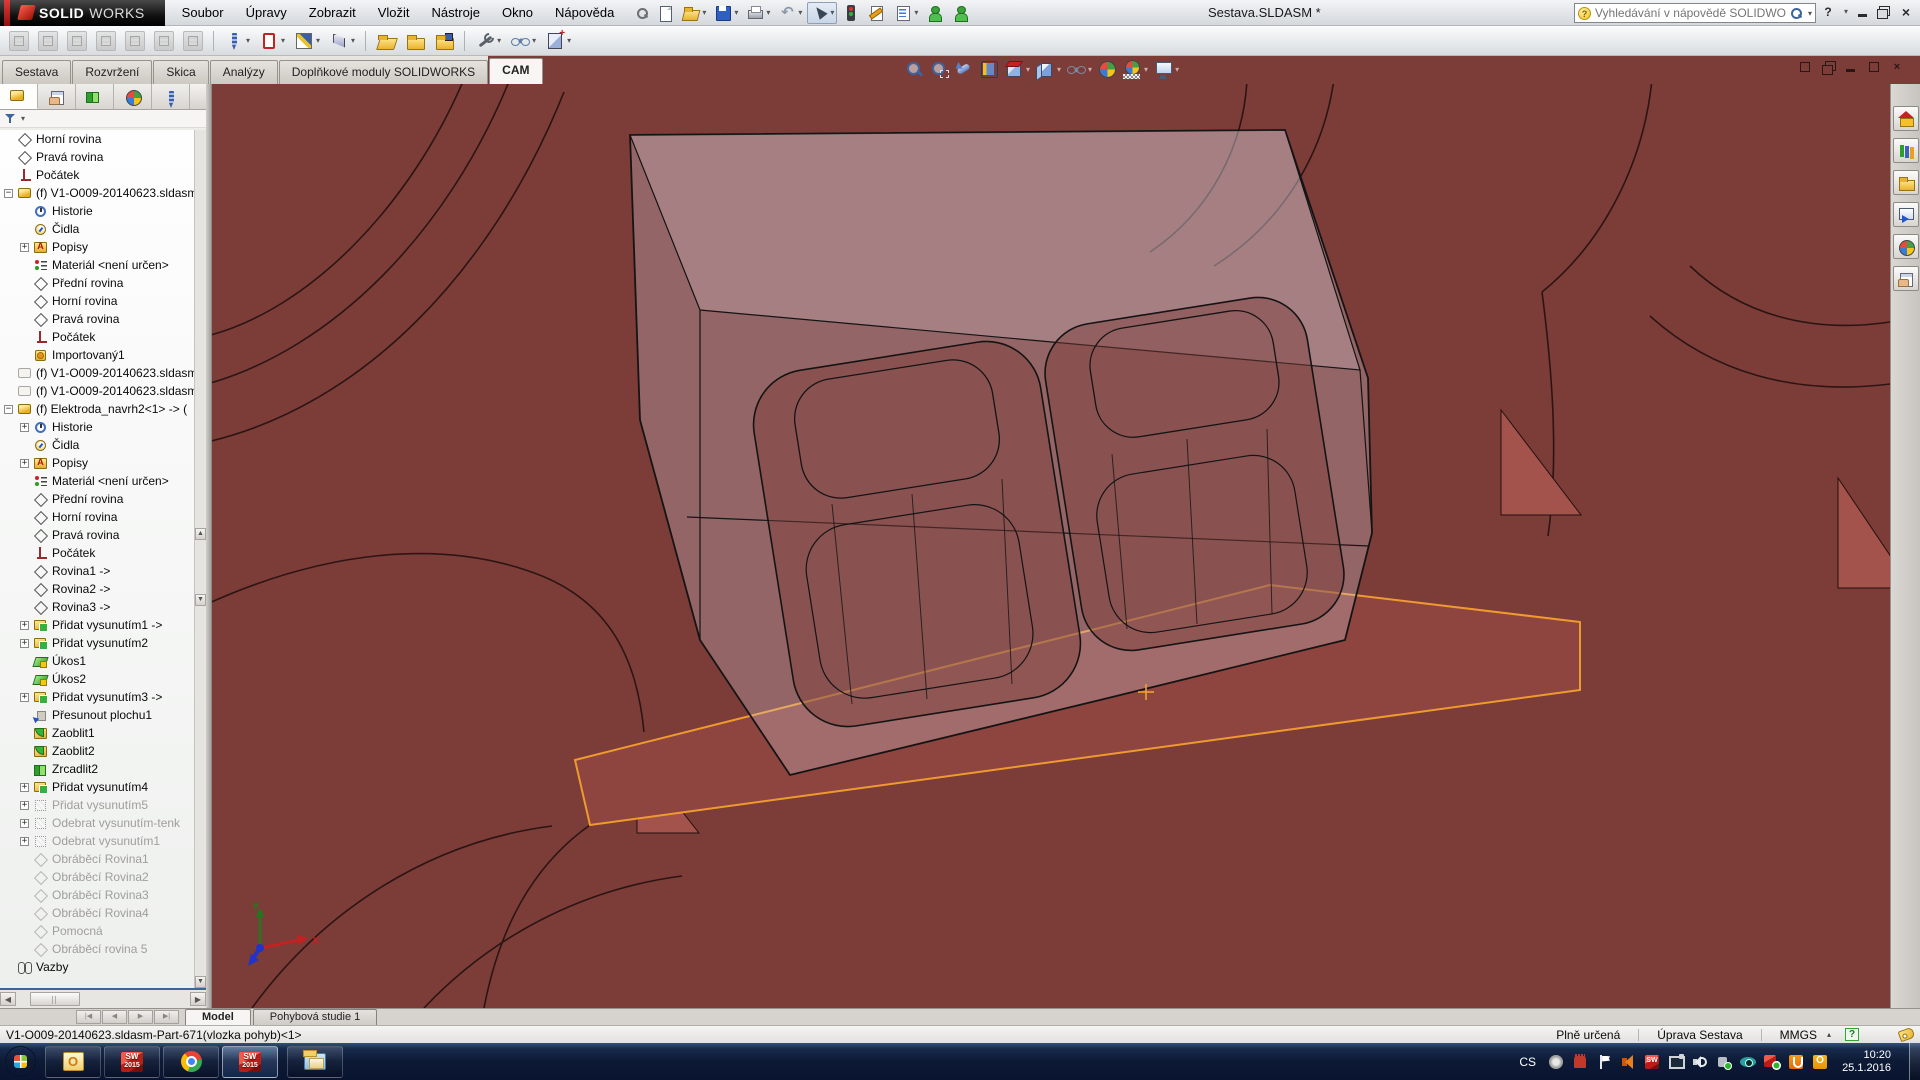 The image size is (1920, 1080). I want to click on cam-disabled-5-button, so click(135, 41).